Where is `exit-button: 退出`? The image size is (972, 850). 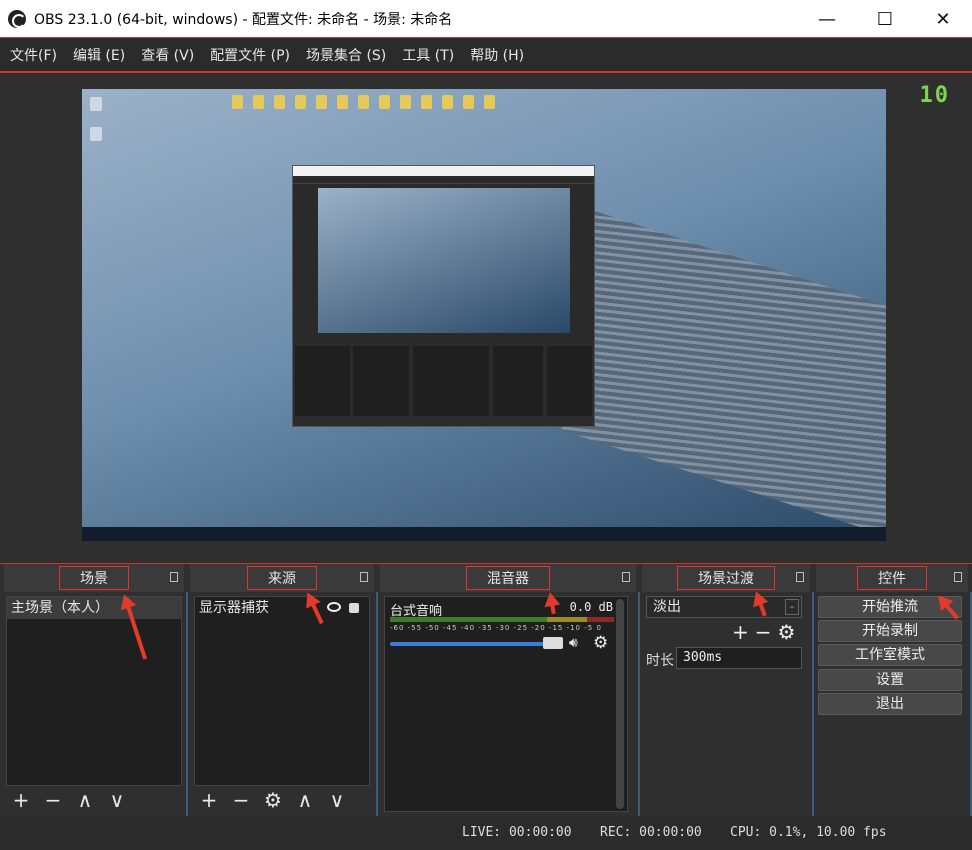 exit-button: 退出 is located at coordinates (890, 704).